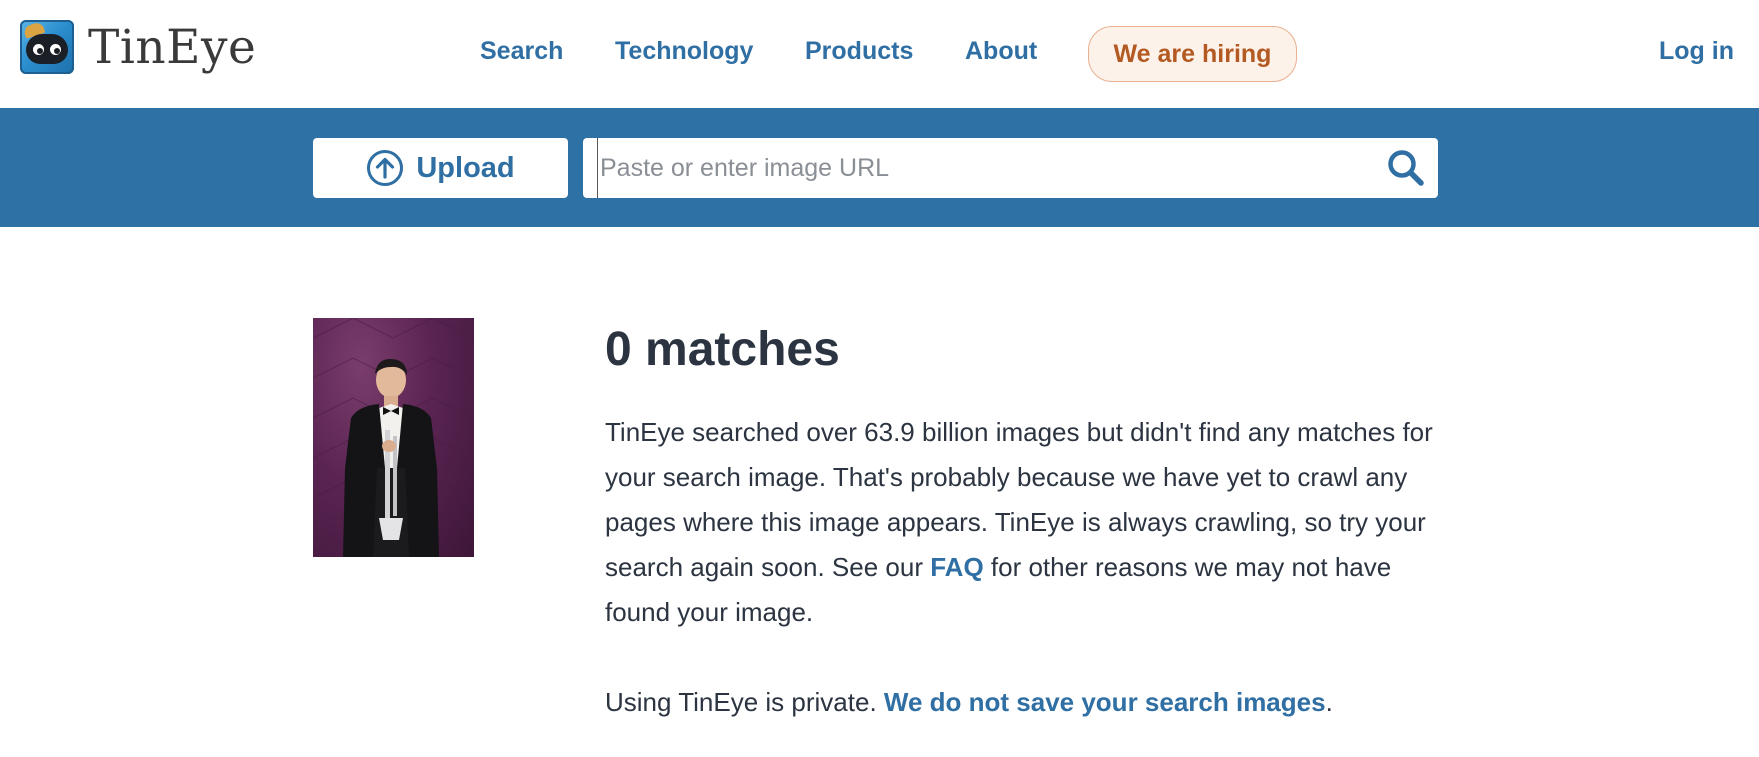 The width and height of the screenshot is (1759, 757). Describe the element at coordinates (744, 702) in the screenshot. I see `privacy-text: Using TinEye is private.` at that location.